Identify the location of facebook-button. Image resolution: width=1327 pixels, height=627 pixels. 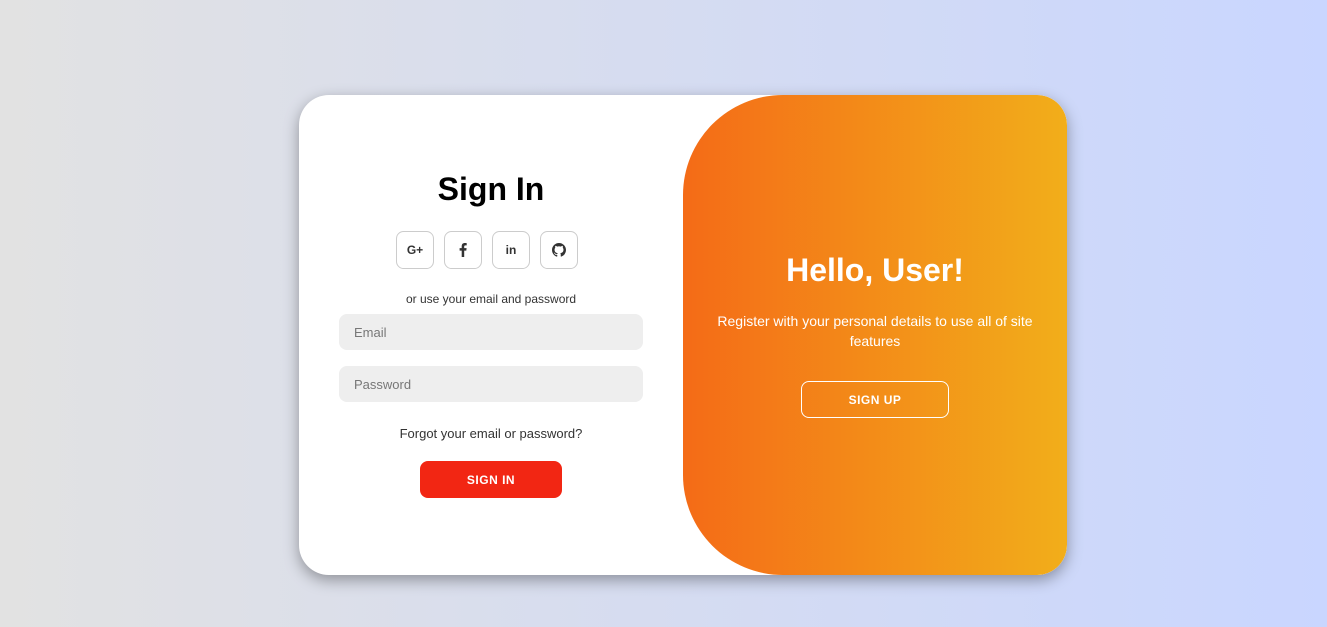
(463, 250).